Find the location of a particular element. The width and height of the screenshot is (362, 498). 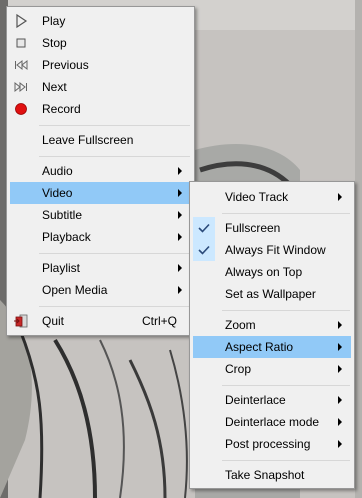

menu-item-playlist: Playlist is located at coordinates (100, 268).